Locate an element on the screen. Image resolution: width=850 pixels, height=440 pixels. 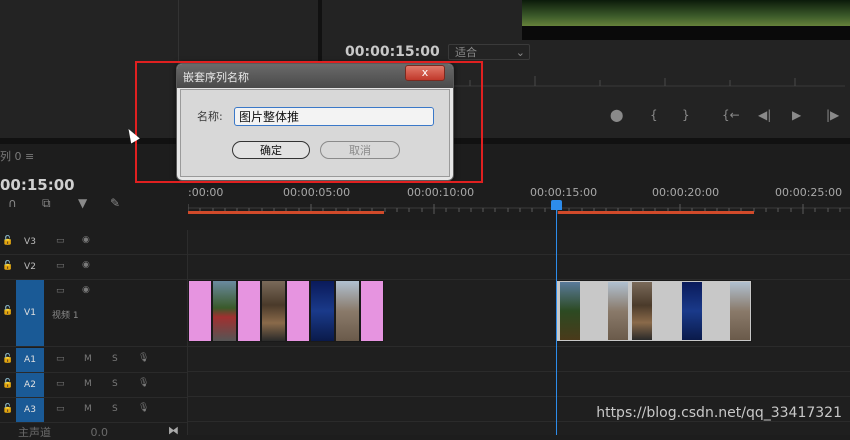
timeline-timecode: 00:15:00 is located at coordinates (37, 185).